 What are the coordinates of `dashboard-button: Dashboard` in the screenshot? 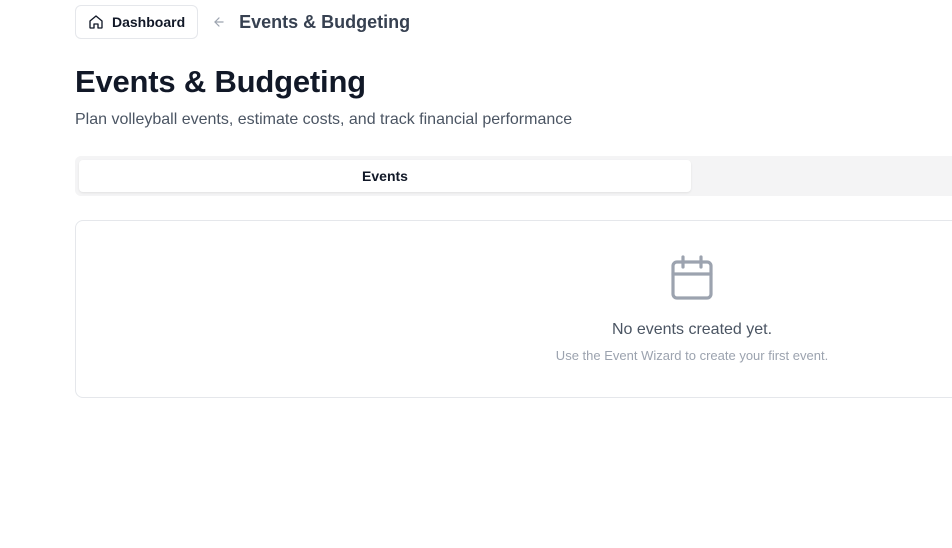 It's located at (137, 22).